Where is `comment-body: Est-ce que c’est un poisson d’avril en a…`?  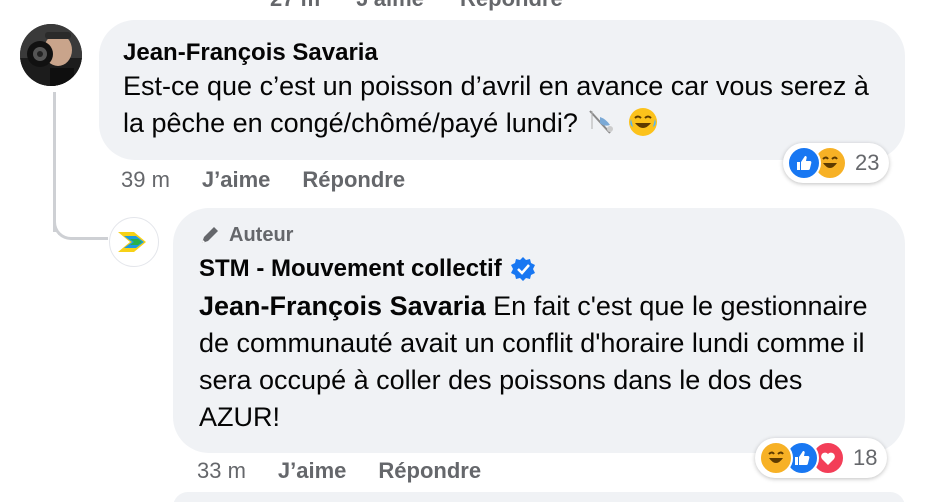 comment-body: Est-ce que c’est un poisson d’avril en a… is located at coordinates (496, 104).